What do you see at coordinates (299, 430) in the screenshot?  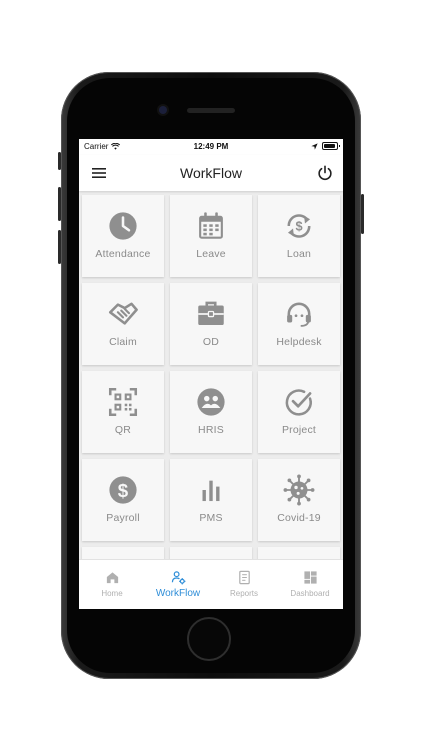 I see `tile-label: Project` at bounding box center [299, 430].